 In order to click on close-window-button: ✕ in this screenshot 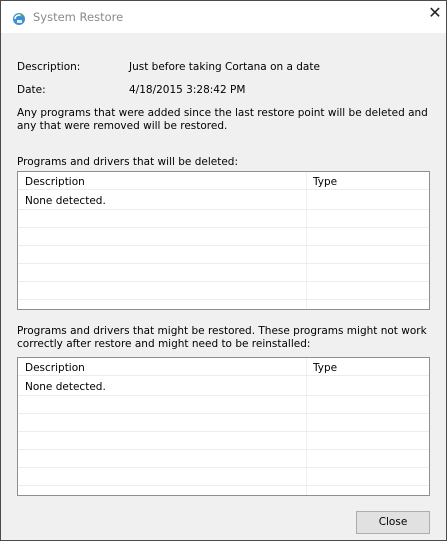, I will do `click(435, 14)`.